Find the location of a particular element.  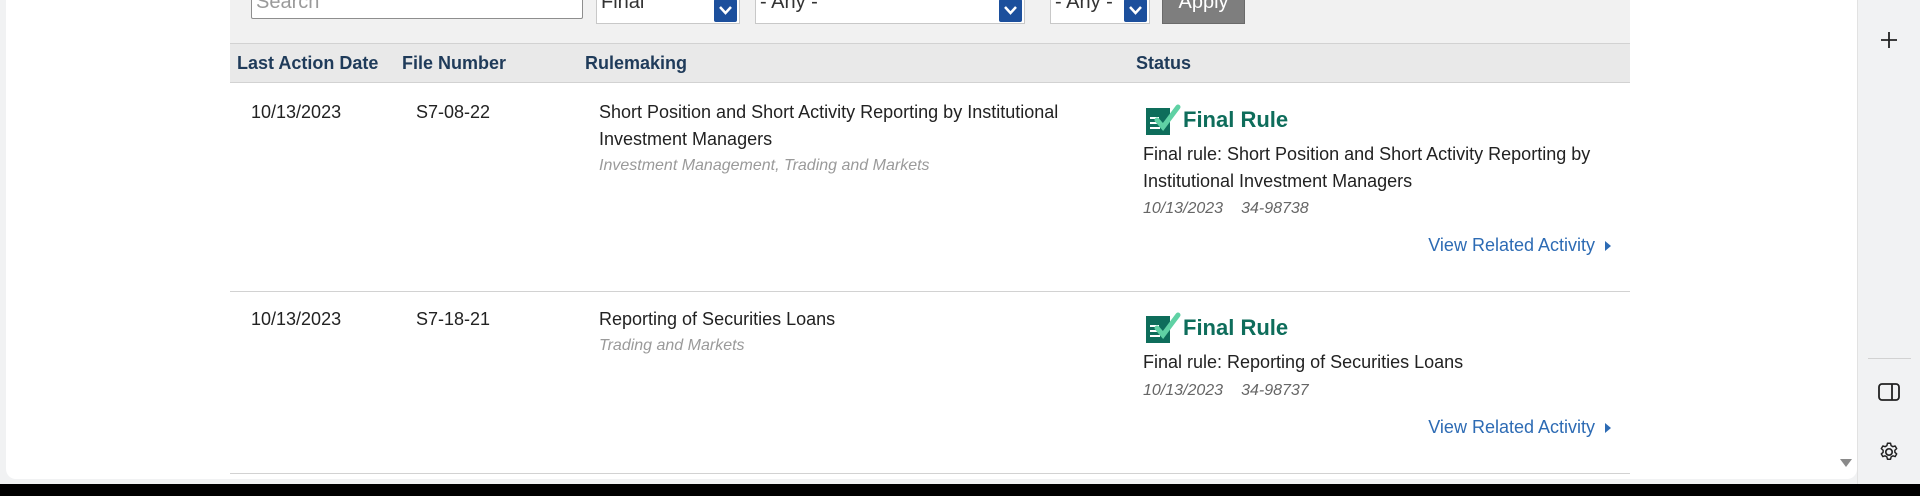

gear-icon is located at coordinates (1889, 452).